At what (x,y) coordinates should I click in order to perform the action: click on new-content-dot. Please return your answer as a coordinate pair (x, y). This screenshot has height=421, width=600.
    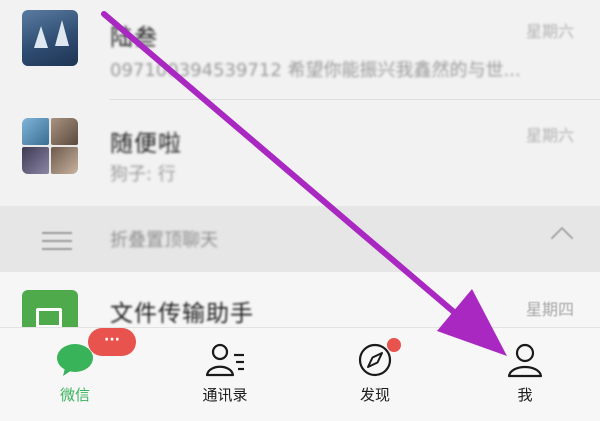
    Looking at the image, I should click on (394, 345).